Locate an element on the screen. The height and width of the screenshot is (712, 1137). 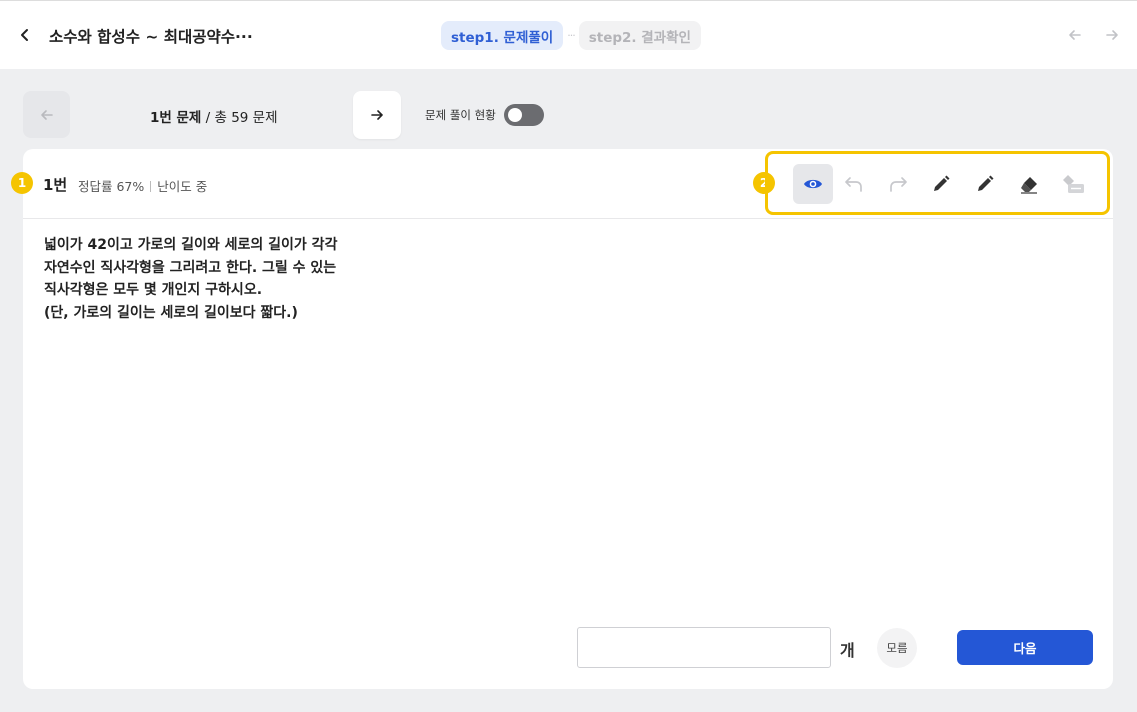
meta-divider is located at coordinates (151, 186).